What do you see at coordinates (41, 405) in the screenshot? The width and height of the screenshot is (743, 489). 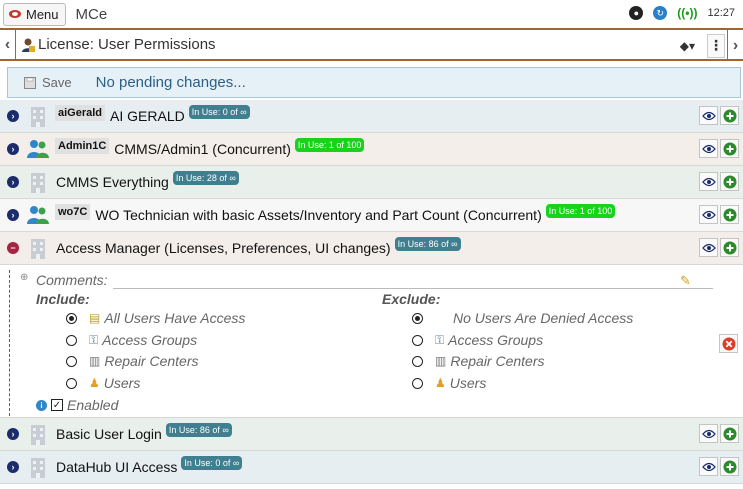 I see `info-icon: i` at bounding box center [41, 405].